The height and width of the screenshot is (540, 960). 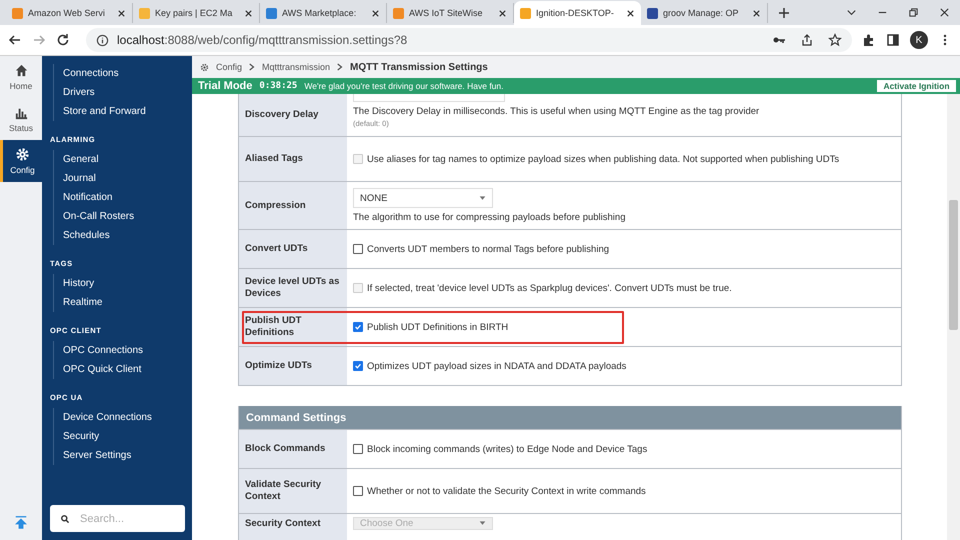 What do you see at coordinates (127, 73) in the screenshot?
I see `nav-item: Connections` at bounding box center [127, 73].